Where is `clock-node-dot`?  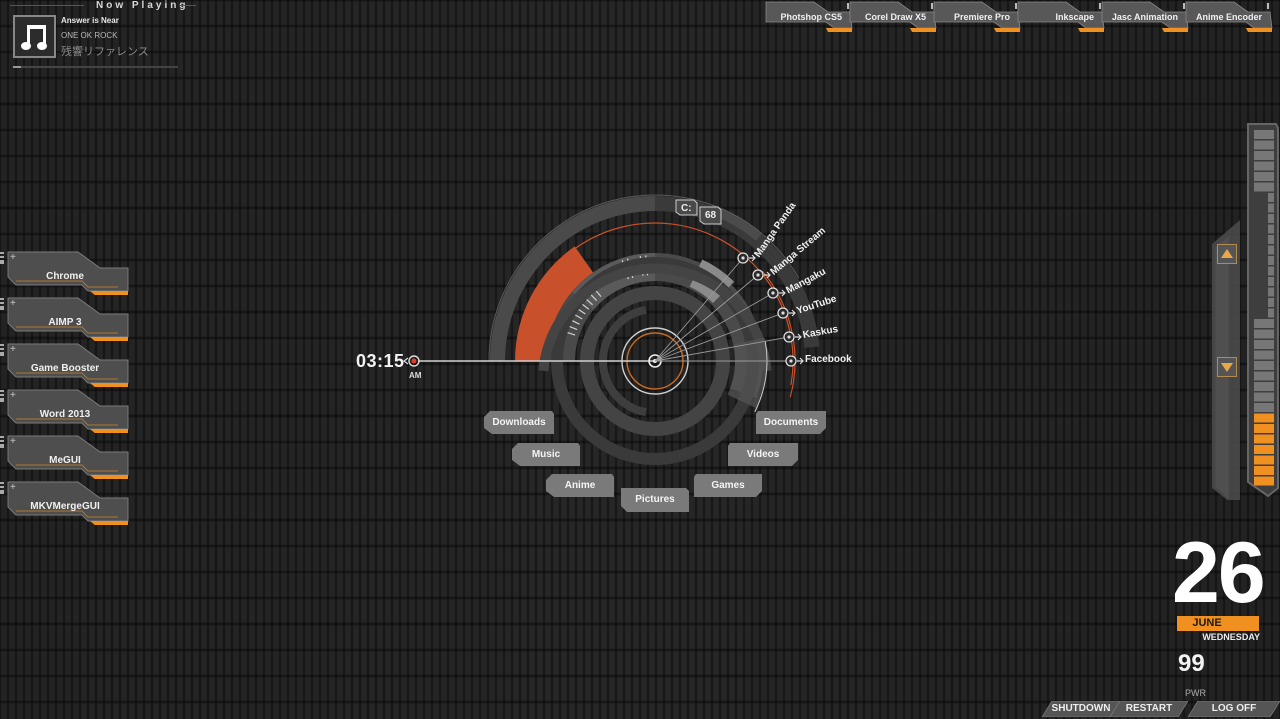 clock-node-dot is located at coordinates (414, 361).